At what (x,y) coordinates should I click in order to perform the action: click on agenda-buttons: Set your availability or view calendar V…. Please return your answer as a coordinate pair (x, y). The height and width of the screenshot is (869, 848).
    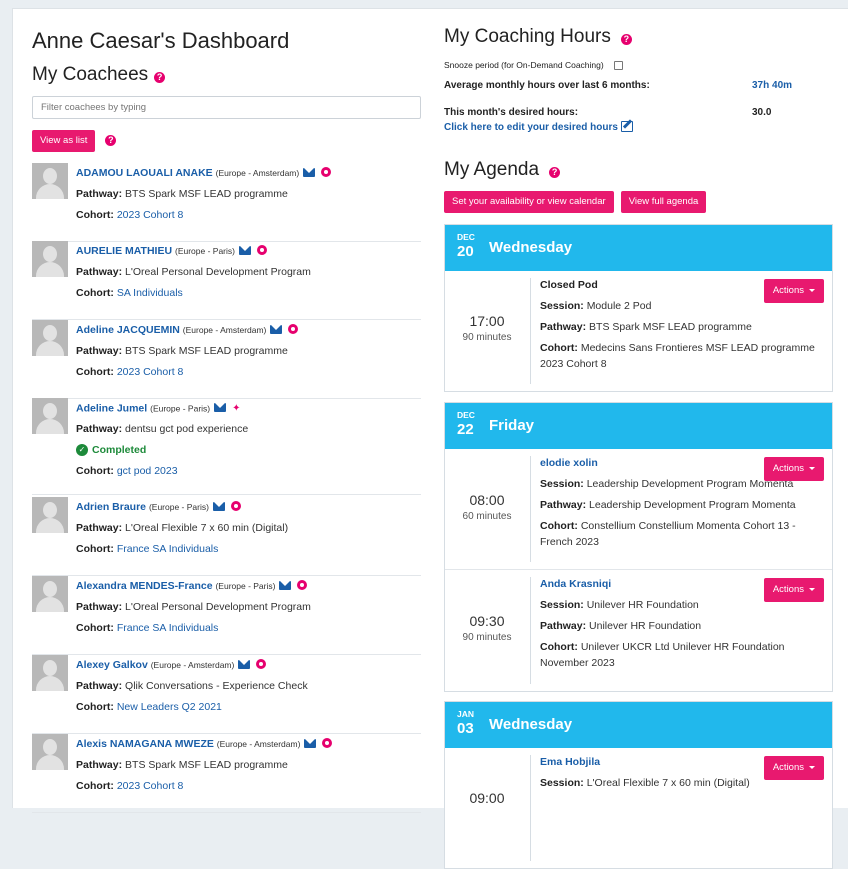
    Looking at the image, I should click on (575, 202).